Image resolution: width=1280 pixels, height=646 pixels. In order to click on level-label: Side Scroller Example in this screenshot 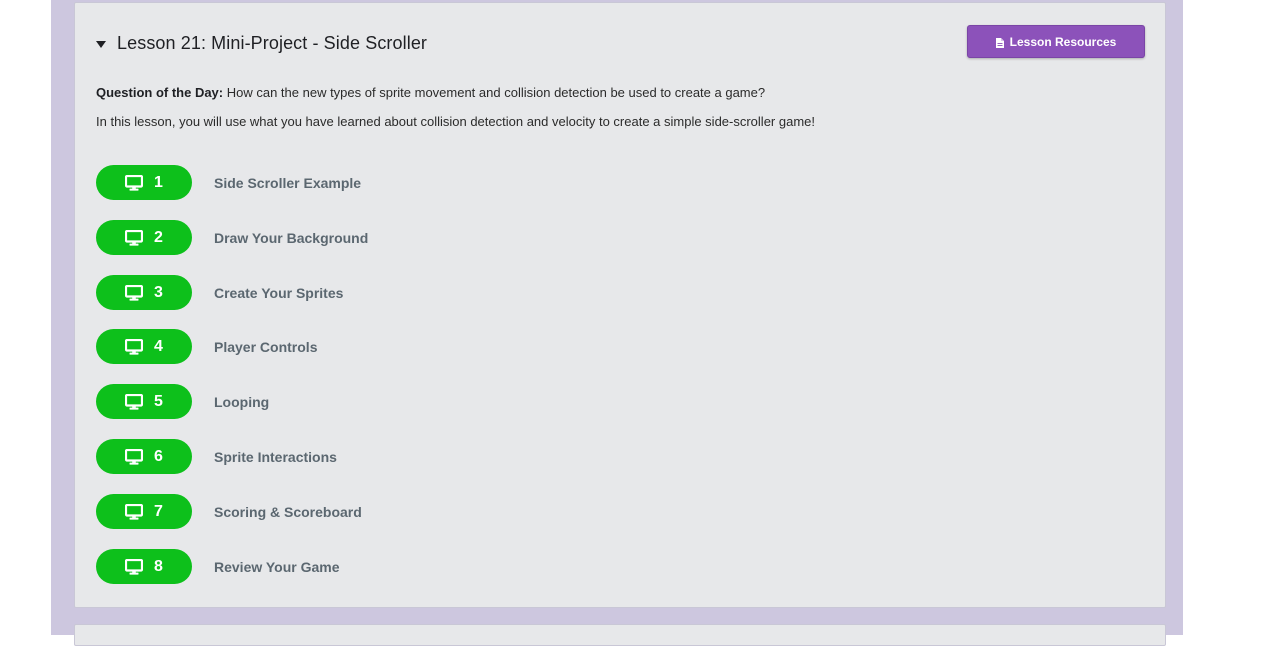, I will do `click(287, 183)`.